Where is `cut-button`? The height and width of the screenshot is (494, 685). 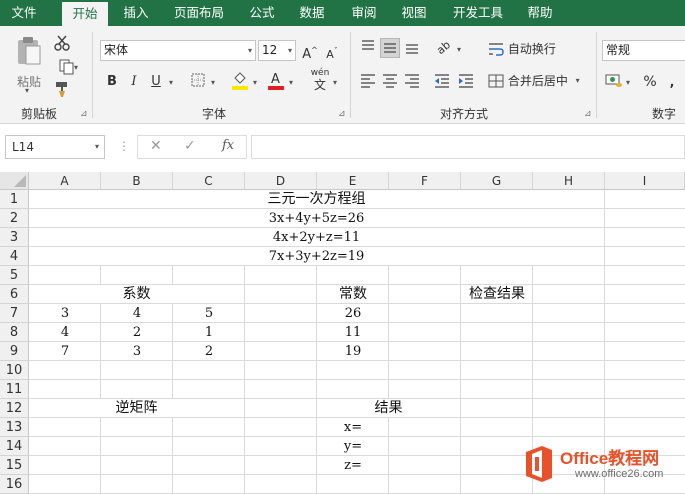
cut-button is located at coordinates (62, 44).